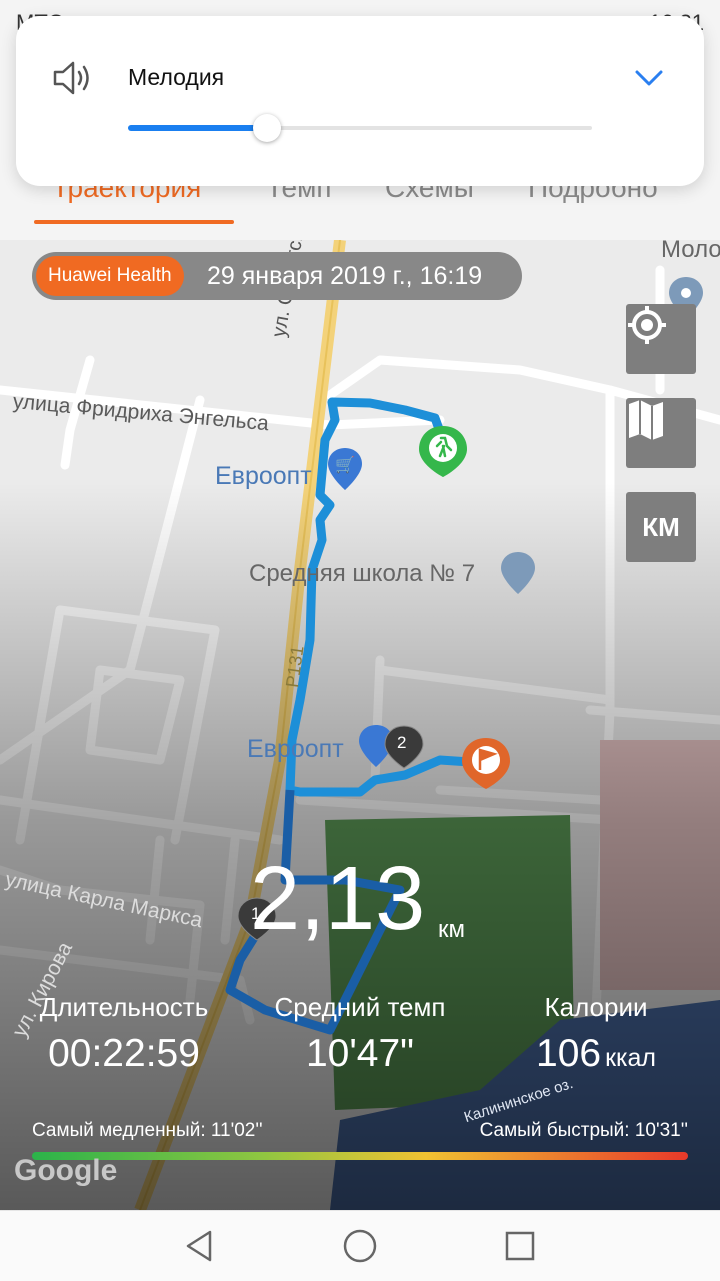  I want to click on units-button: КМ, so click(661, 527).